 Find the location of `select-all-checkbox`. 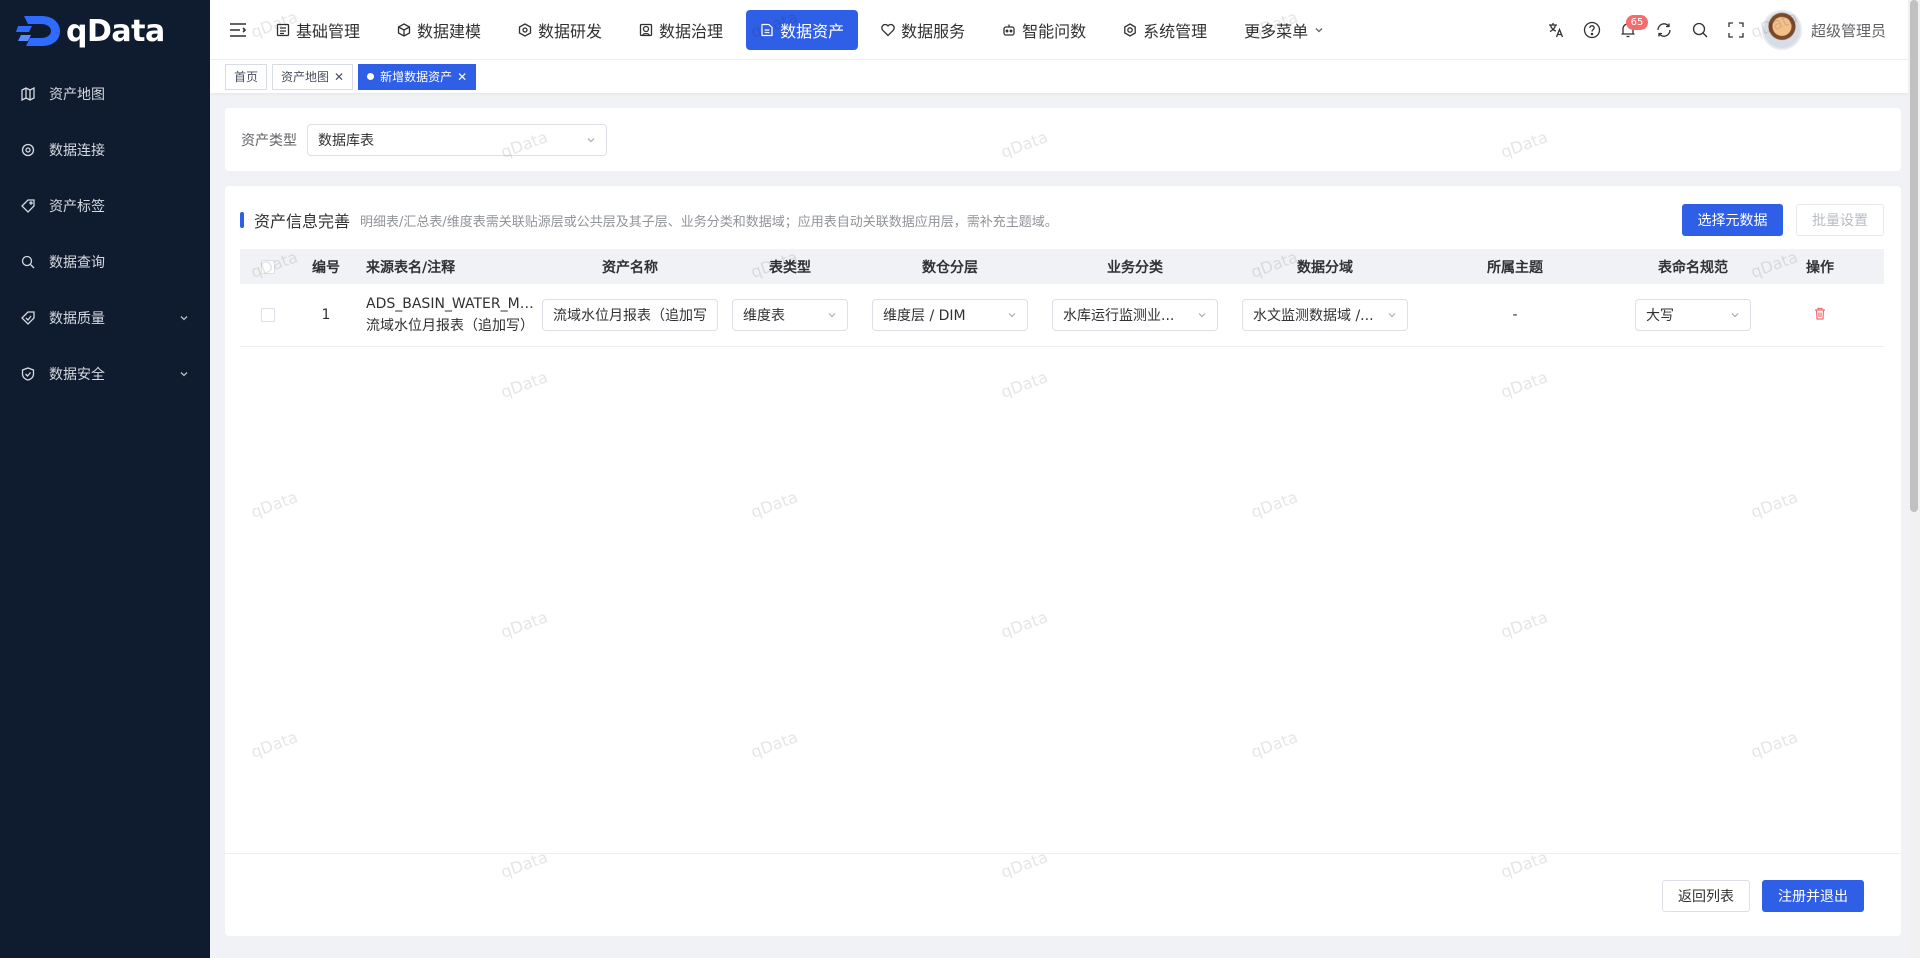

select-all-checkbox is located at coordinates (268, 266).